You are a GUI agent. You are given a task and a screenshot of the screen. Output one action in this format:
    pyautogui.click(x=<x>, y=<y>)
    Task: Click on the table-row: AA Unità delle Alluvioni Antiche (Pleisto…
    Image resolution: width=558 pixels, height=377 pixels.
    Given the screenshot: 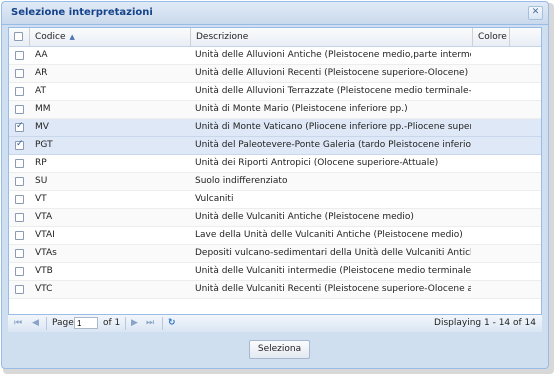 What is the action you would take?
    pyautogui.click(x=275, y=56)
    